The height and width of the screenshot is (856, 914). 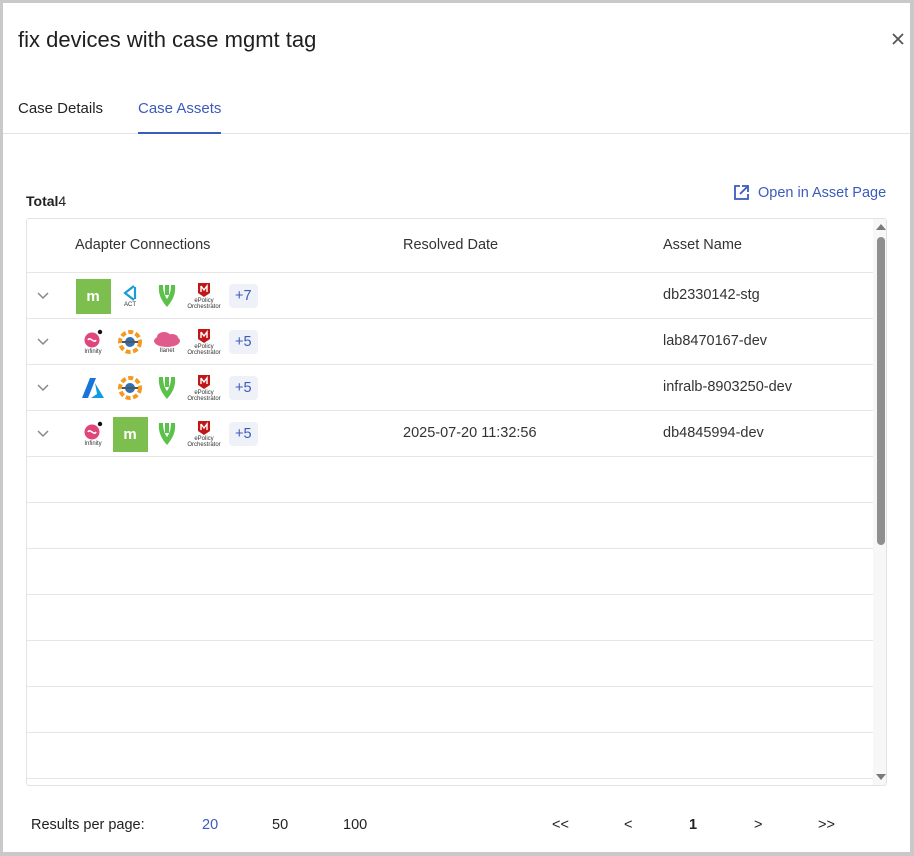 I want to click on first-page-button: <<, so click(x=560, y=825).